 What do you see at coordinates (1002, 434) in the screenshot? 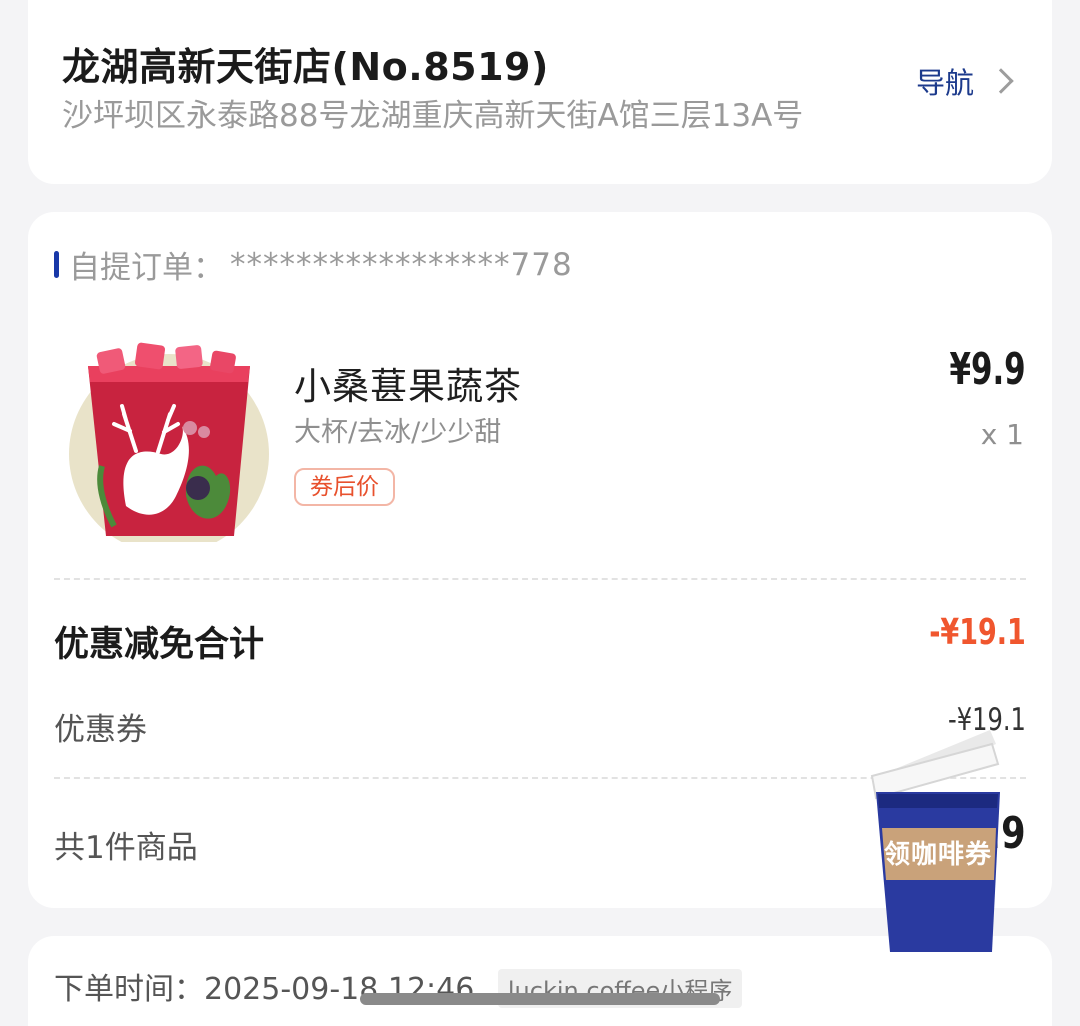
I see `product-quantity: x 1` at bounding box center [1002, 434].